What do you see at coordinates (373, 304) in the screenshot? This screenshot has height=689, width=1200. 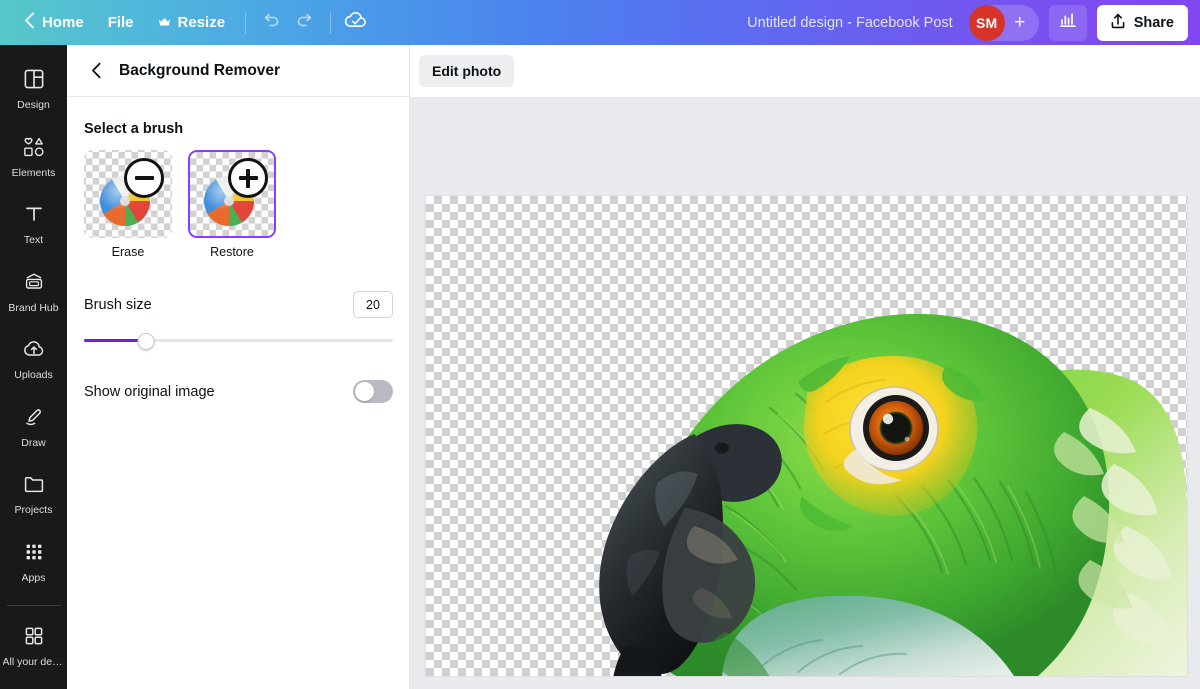 I see `brush-size-input: 20` at bounding box center [373, 304].